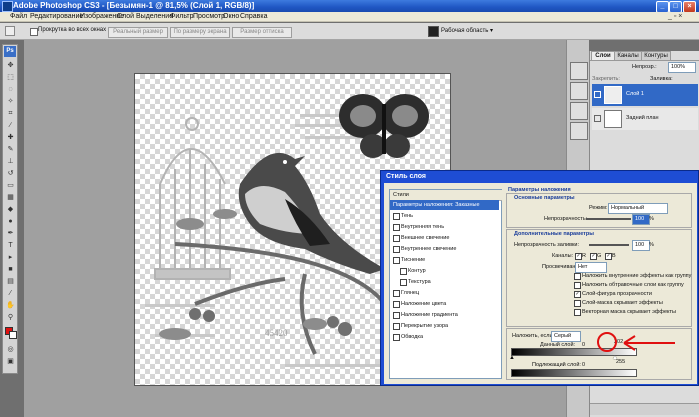  I want to click on style-item: Перекрытие узора, so click(444, 326).